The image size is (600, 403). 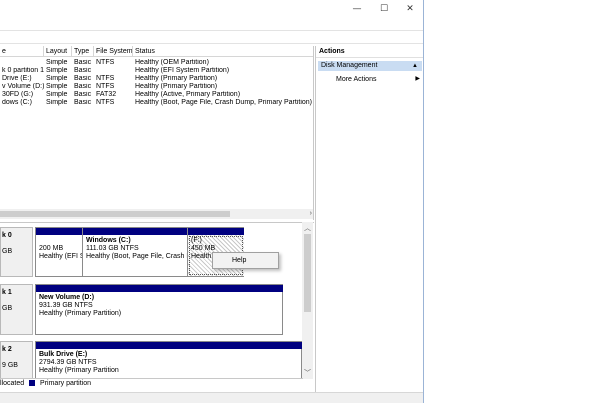 What do you see at coordinates (415, 66) in the screenshot?
I see `collapse-caret-icon: ▲` at bounding box center [415, 66].